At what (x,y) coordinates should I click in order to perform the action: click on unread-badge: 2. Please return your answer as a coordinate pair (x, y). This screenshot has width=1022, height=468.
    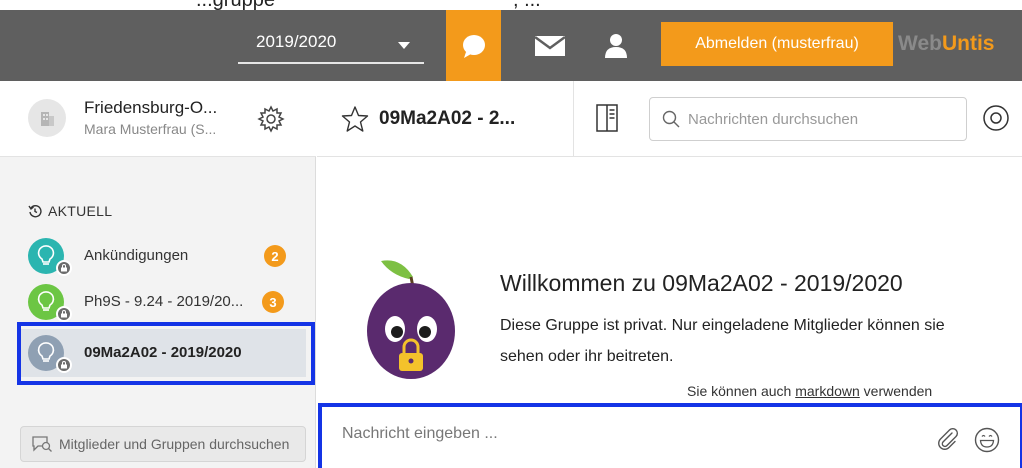
    Looking at the image, I should click on (275, 256).